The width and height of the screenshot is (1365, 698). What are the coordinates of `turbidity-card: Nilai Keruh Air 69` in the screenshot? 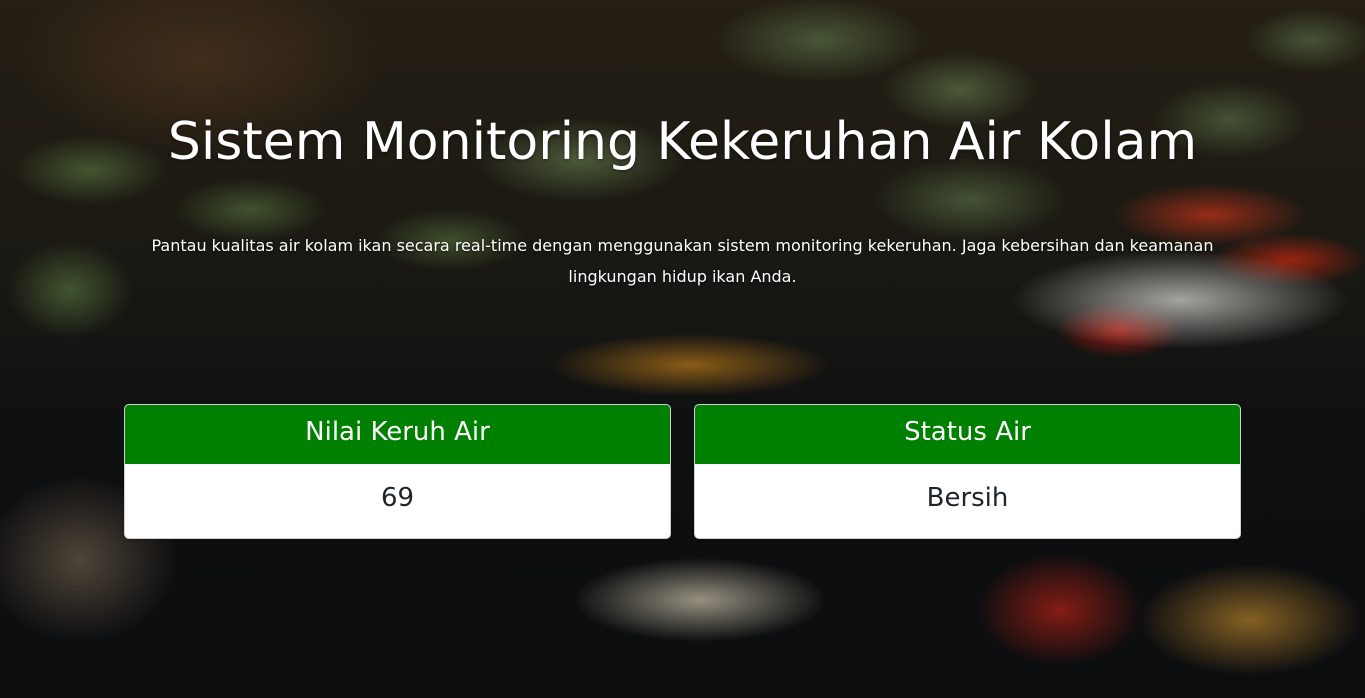 It's located at (397, 471).